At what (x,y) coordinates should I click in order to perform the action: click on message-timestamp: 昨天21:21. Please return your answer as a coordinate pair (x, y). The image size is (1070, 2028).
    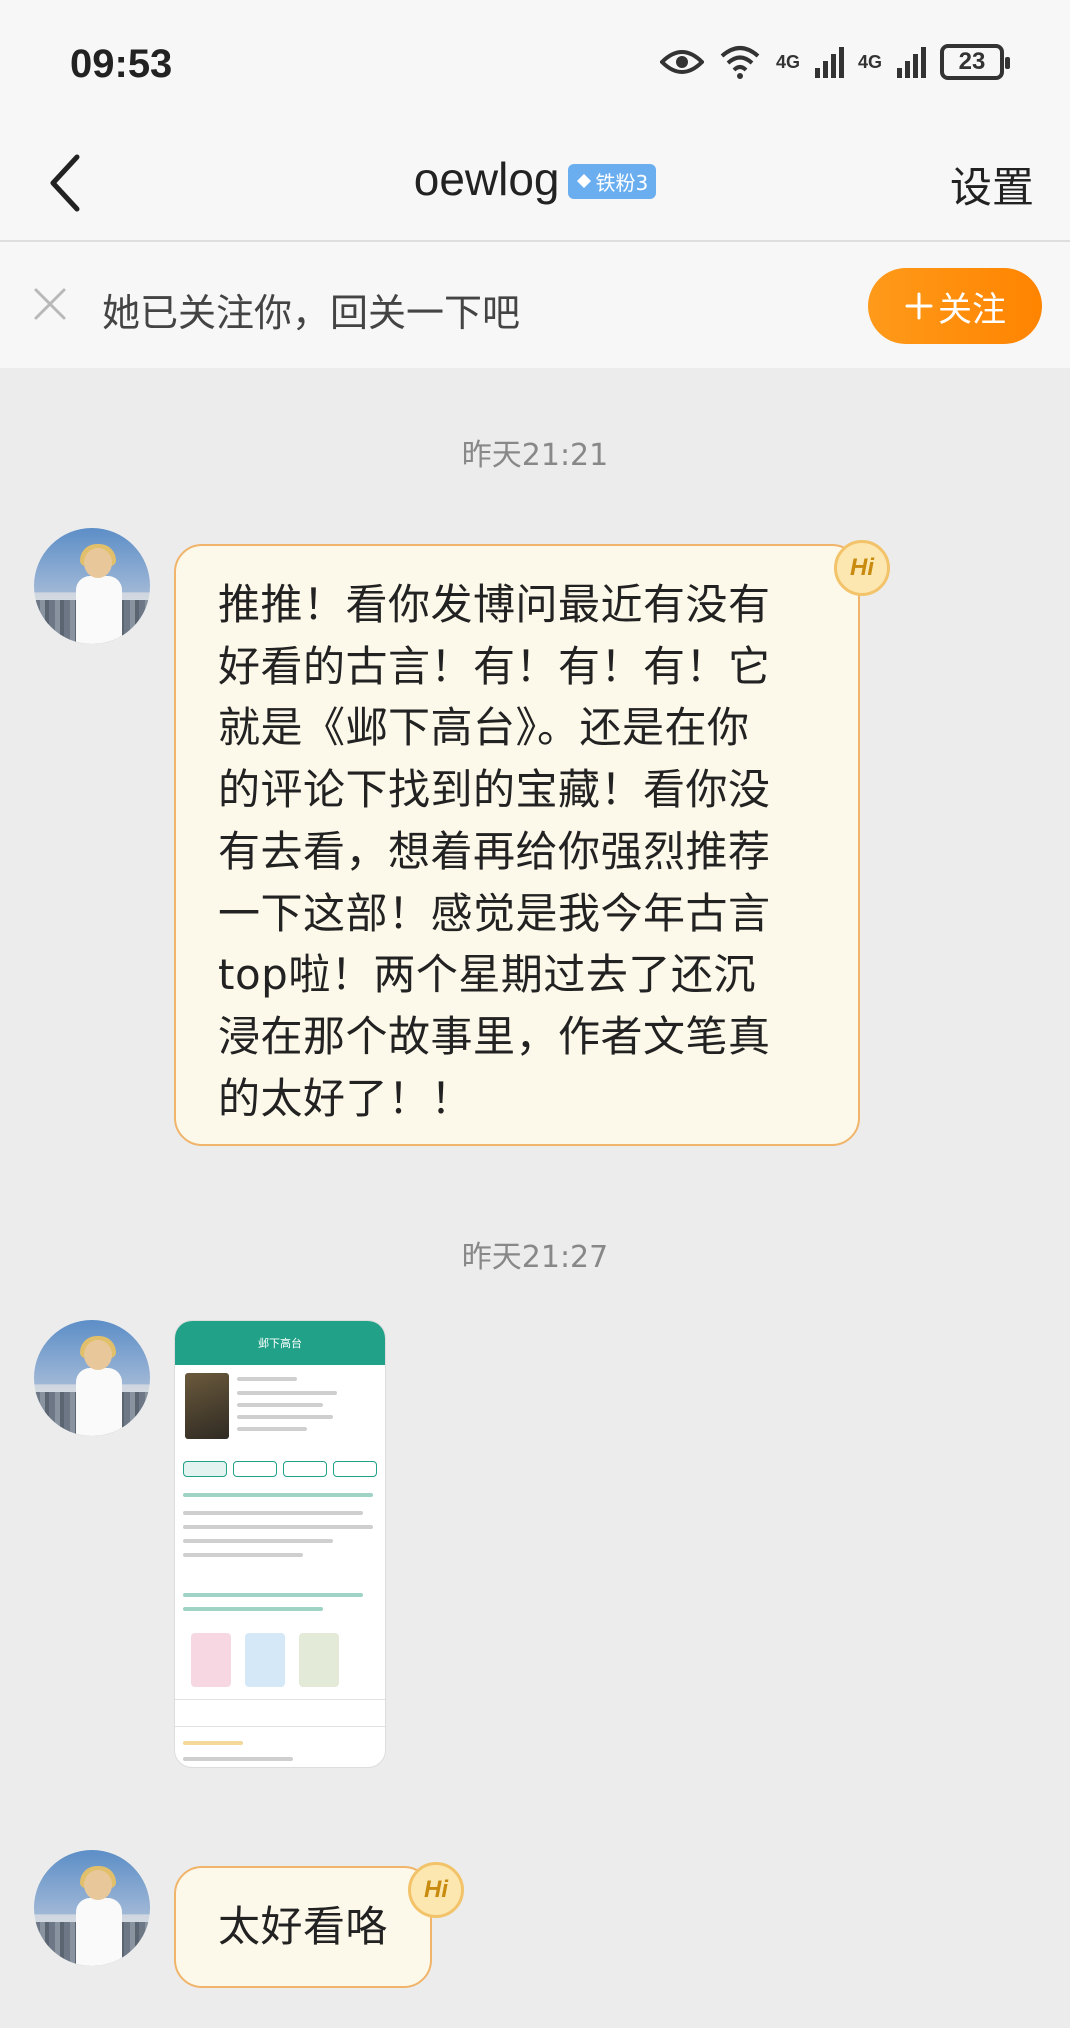
    Looking at the image, I should click on (535, 455).